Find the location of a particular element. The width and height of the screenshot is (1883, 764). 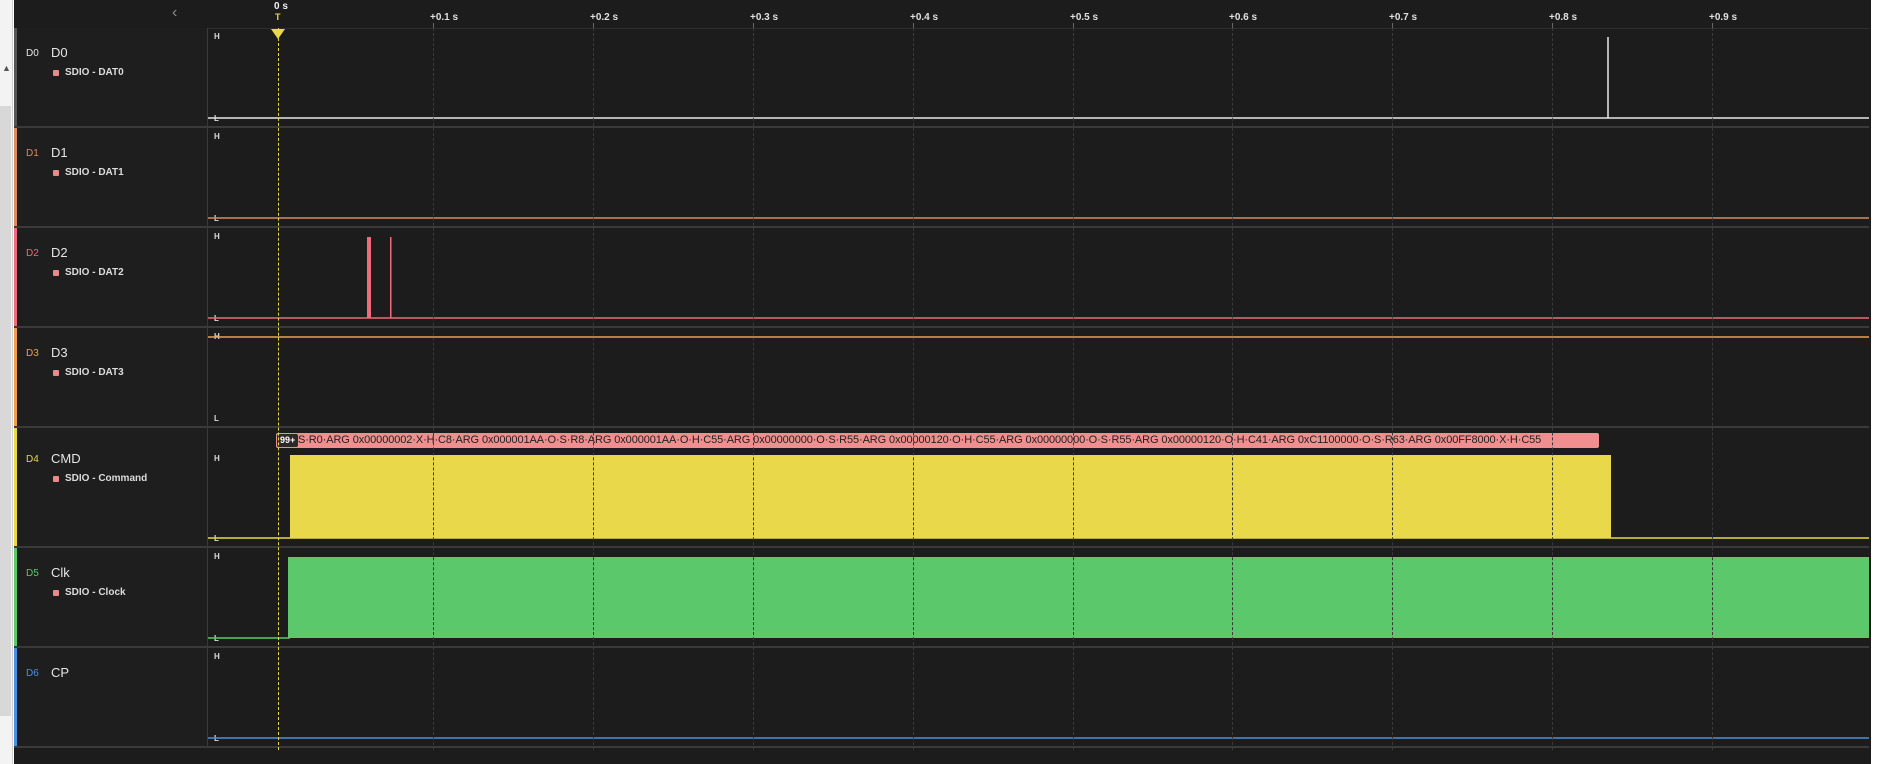

window-edge-strip: ▲ is located at coordinates (6, 382).